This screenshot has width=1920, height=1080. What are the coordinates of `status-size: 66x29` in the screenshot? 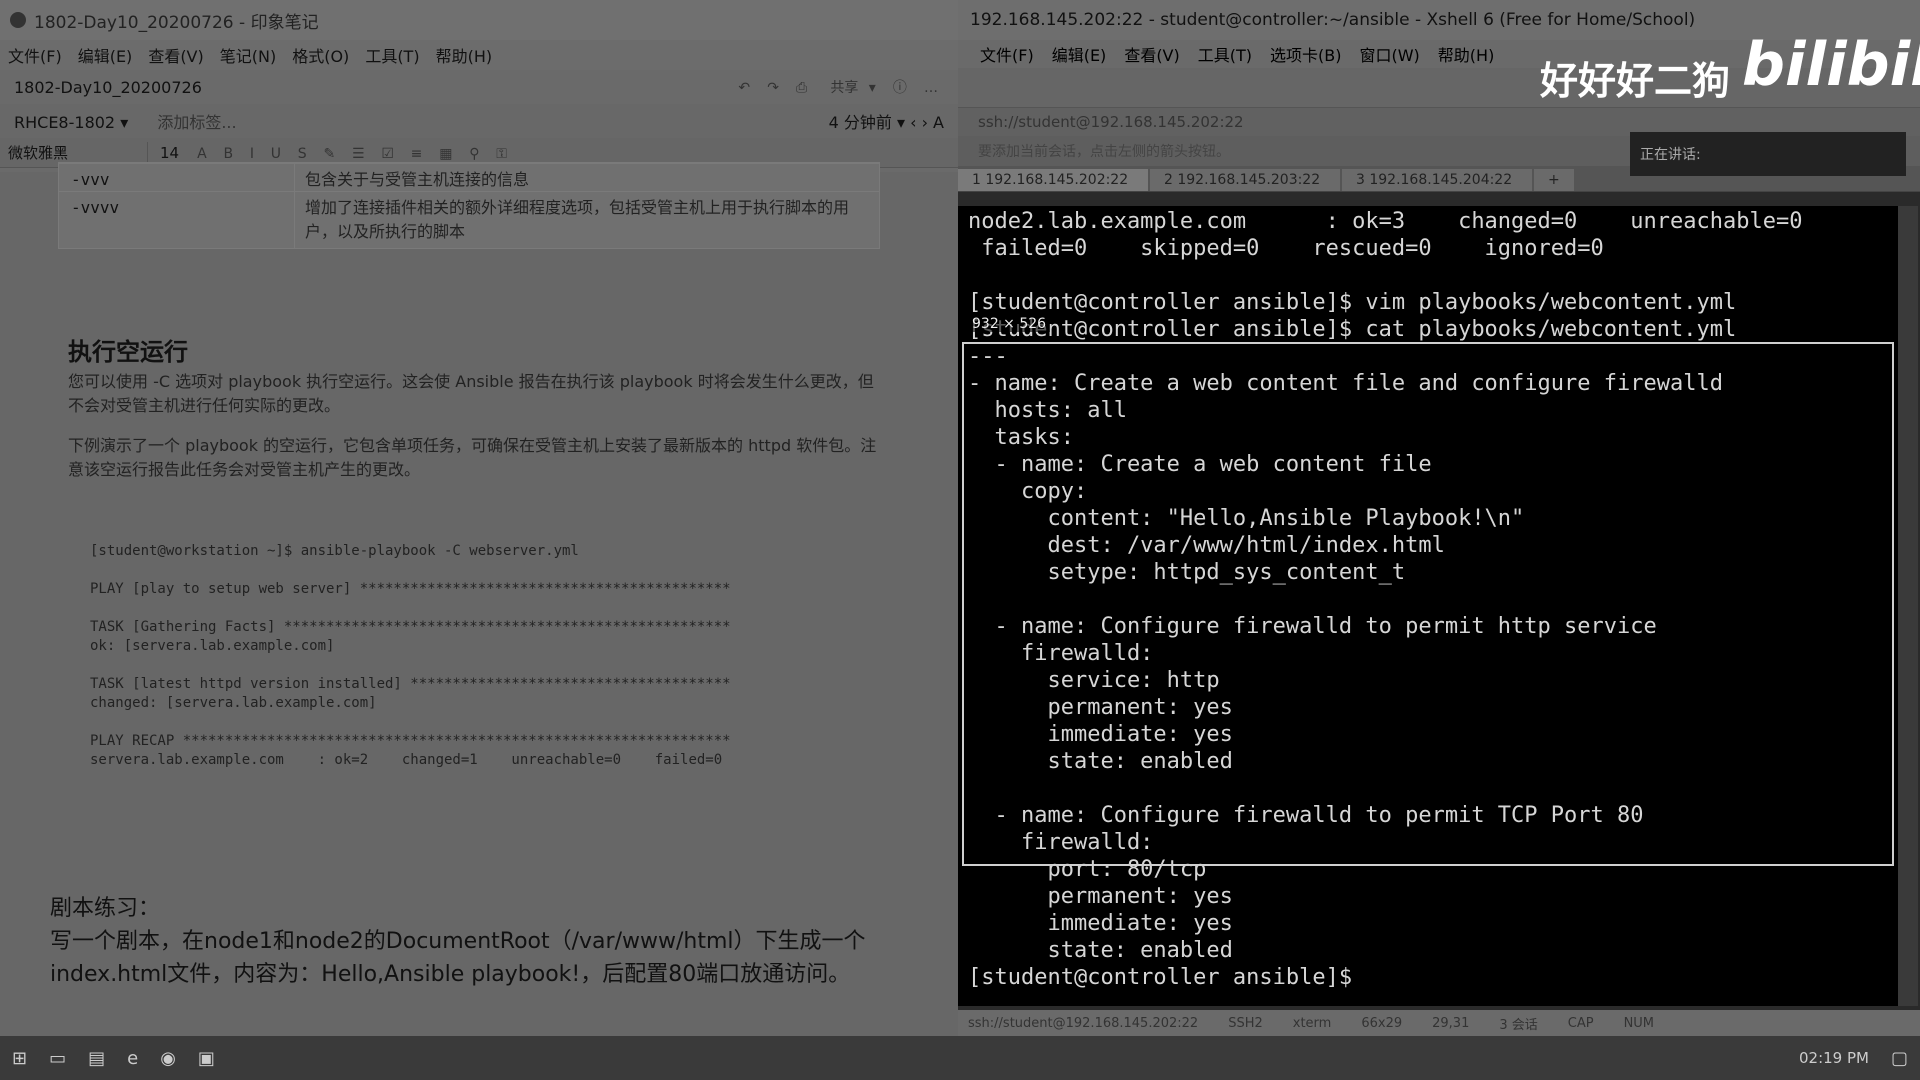 It's located at (1382, 1023).